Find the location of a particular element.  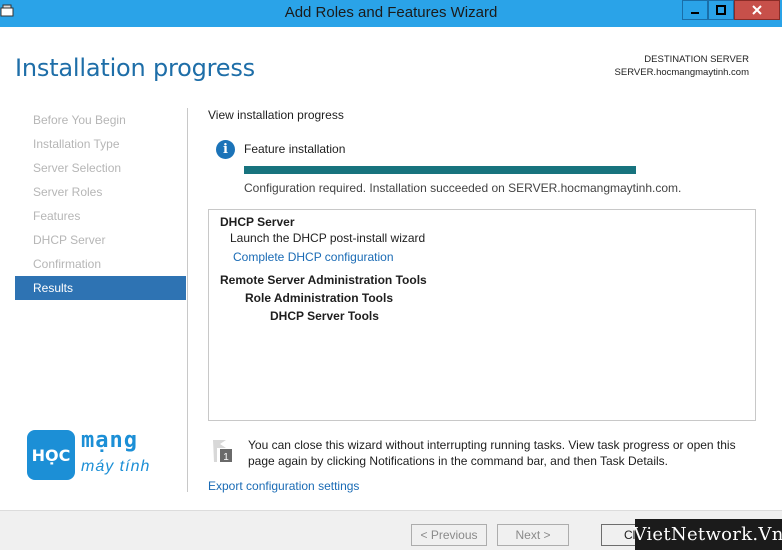

minimize-button is located at coordinates (695, 10).